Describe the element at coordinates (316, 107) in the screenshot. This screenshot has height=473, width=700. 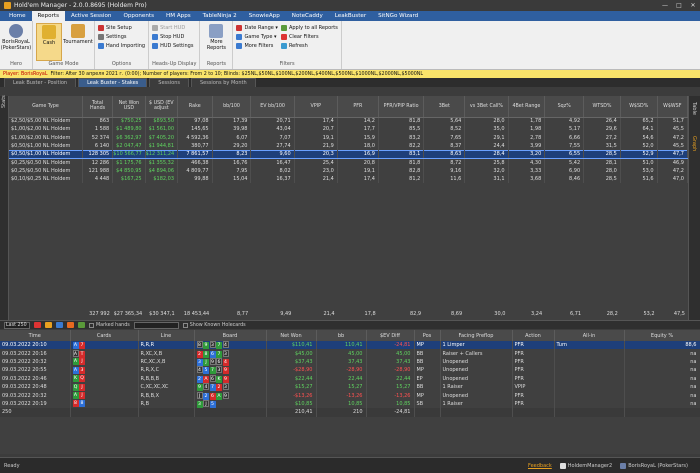
I see `stats-column-header: VPIP` at that location.